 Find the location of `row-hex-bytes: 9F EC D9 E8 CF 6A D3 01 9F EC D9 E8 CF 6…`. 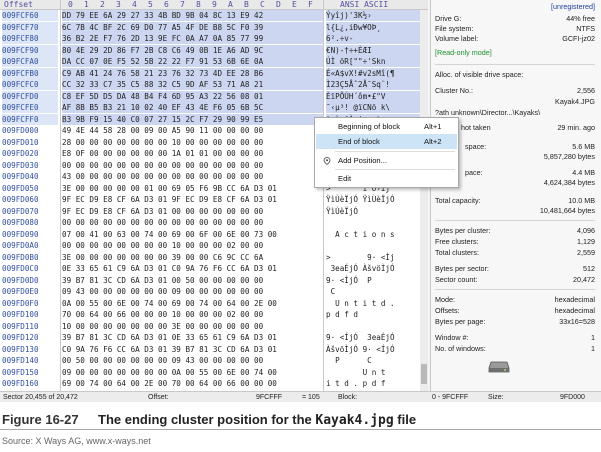

row-hex-bytes: 9F EC D9 E8 CF 6A D3 01 9F EC D9 E8 CF 6… is located at coordinates (193, 199).